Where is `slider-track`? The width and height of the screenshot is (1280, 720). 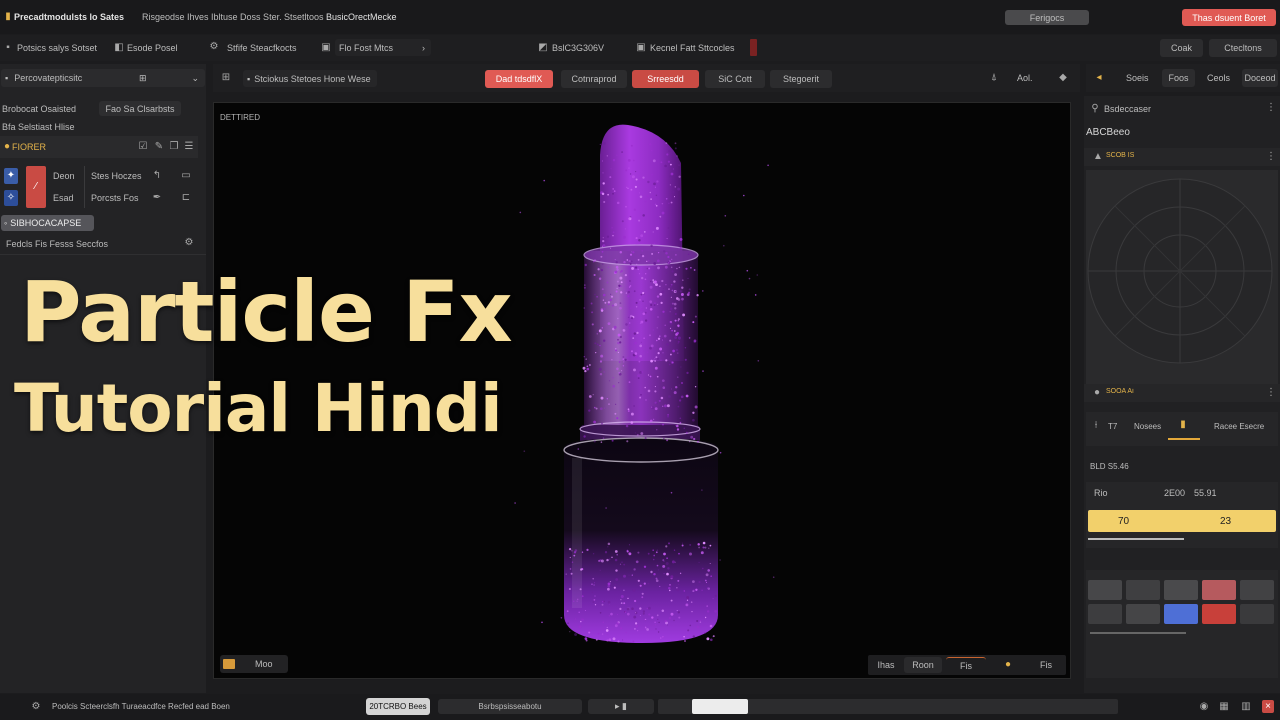 slider-track is located at coordinates (1184, 439).